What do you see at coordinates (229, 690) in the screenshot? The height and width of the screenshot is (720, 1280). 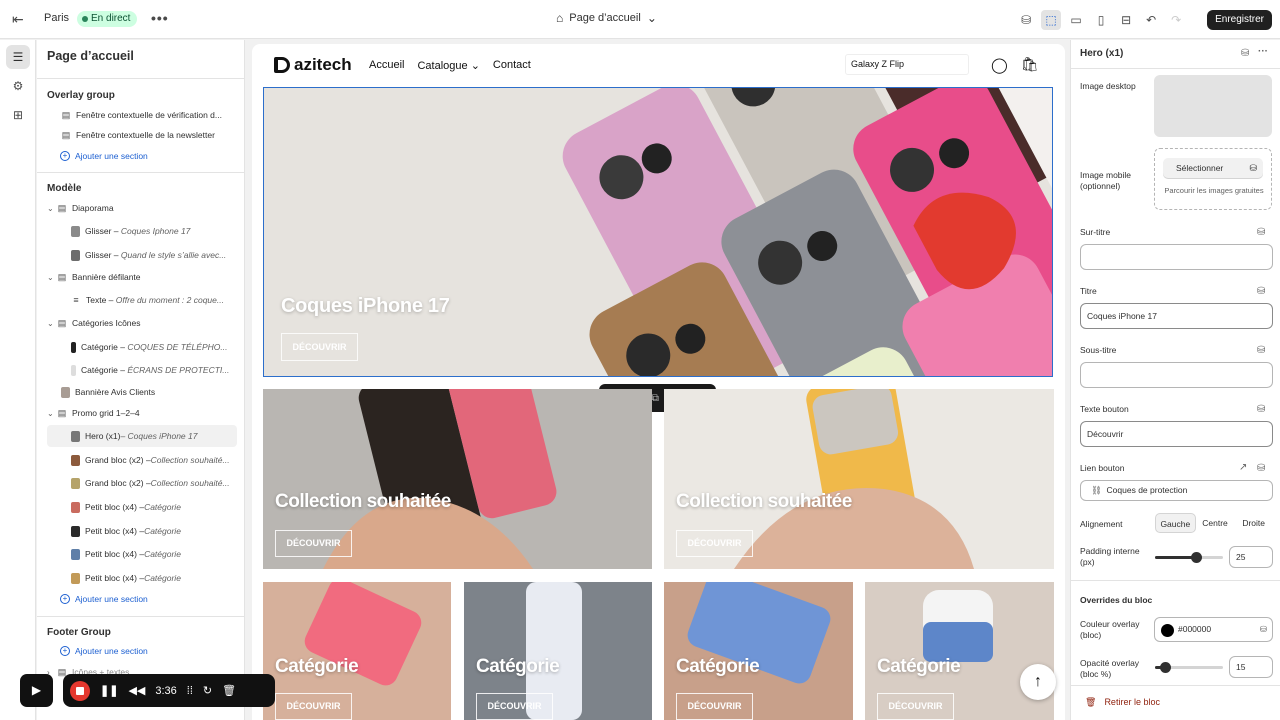 I see `trash-icon: 🗑` at bounding box center [229, 690].